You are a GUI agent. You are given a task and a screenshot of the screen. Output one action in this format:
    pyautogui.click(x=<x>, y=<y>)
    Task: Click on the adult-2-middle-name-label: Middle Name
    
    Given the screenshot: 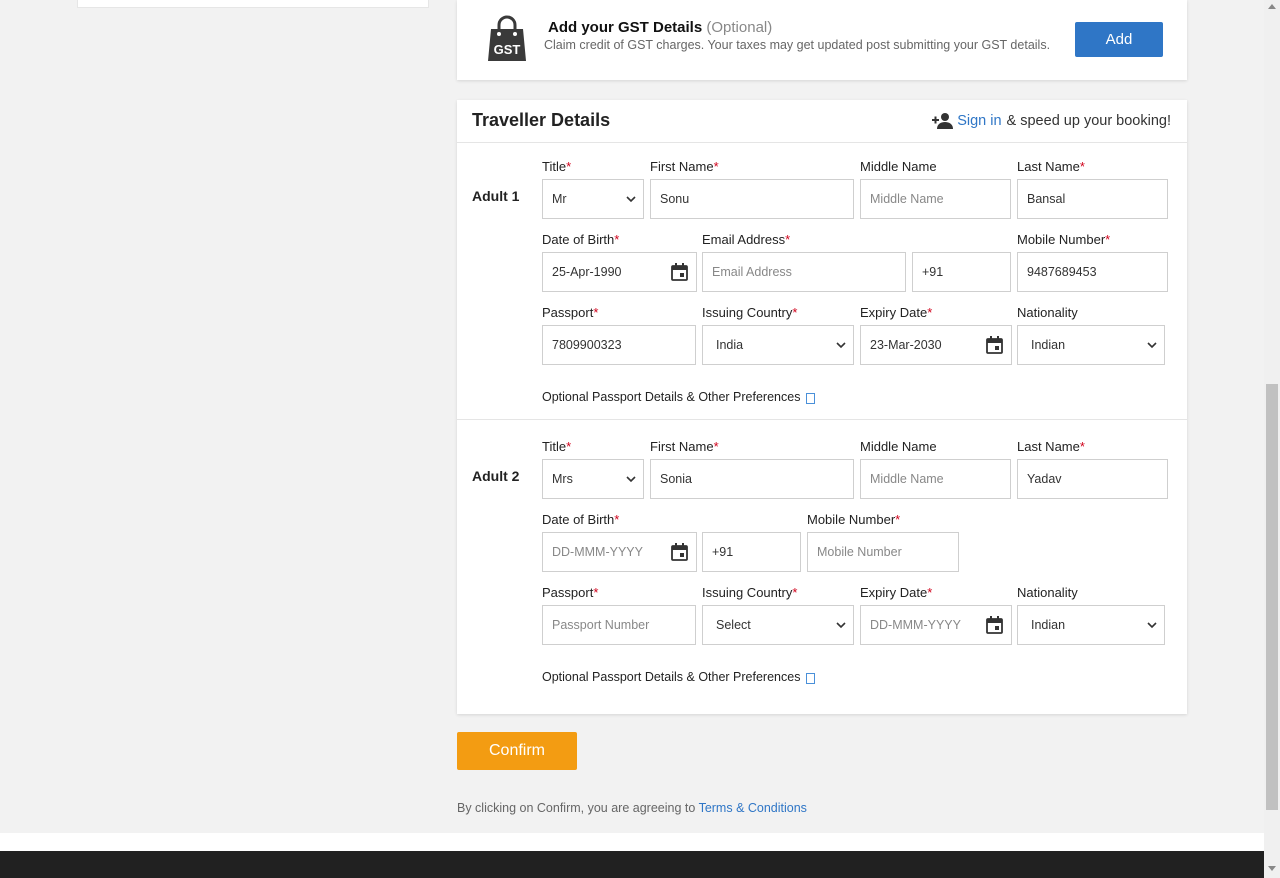 What is the action you would take?
    pyautogui.click(x=898, y=446)
    